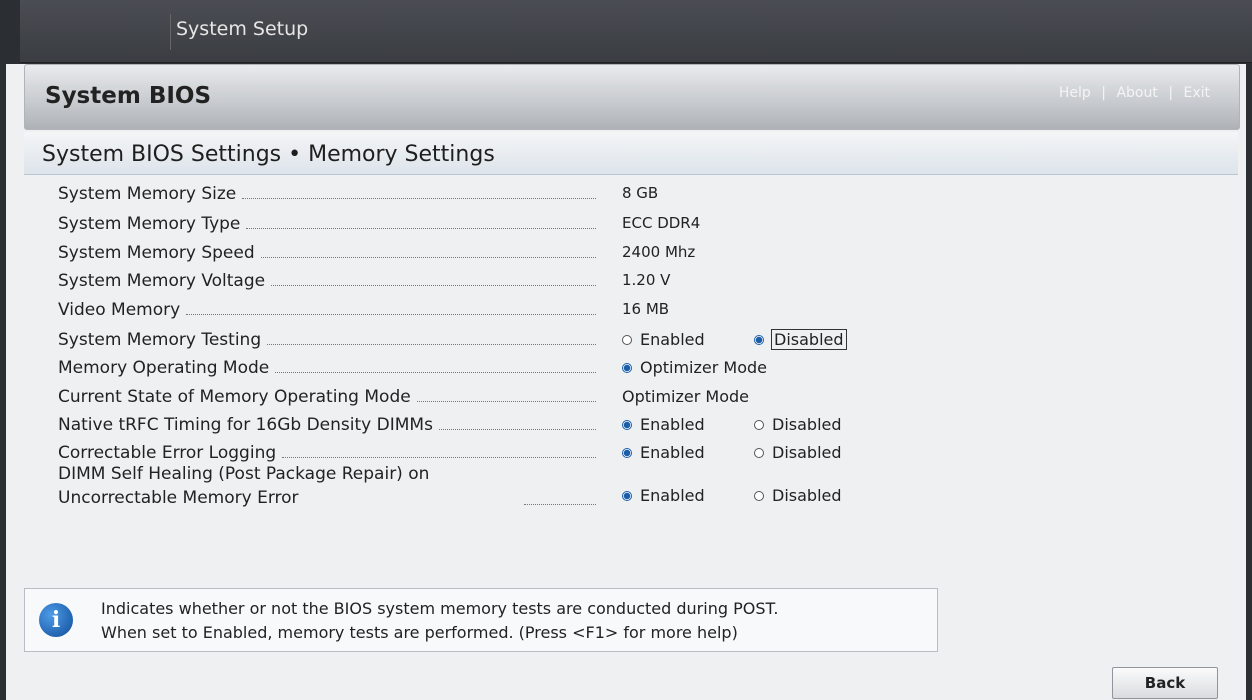 This screenshot has width=1252, height=700. I want to click on trfc-disabled-radio: Disabled, so click(798, 424).